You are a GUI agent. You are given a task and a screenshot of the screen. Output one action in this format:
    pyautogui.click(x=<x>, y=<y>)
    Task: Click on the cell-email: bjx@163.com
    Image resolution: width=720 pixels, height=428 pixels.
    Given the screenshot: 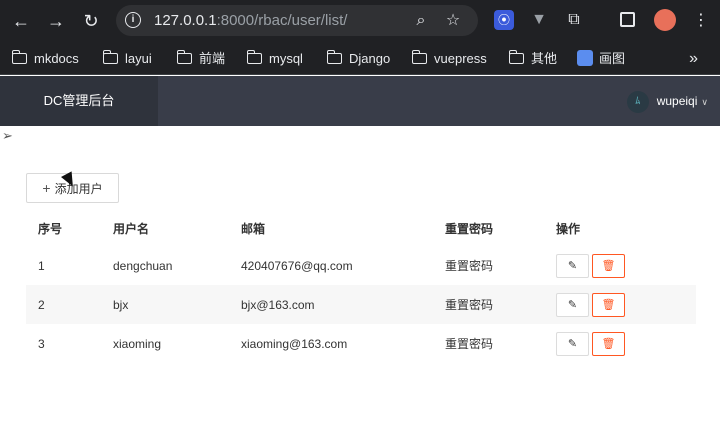 What is the action you would take?
    pyautogui.click(x=278, y=304)
    